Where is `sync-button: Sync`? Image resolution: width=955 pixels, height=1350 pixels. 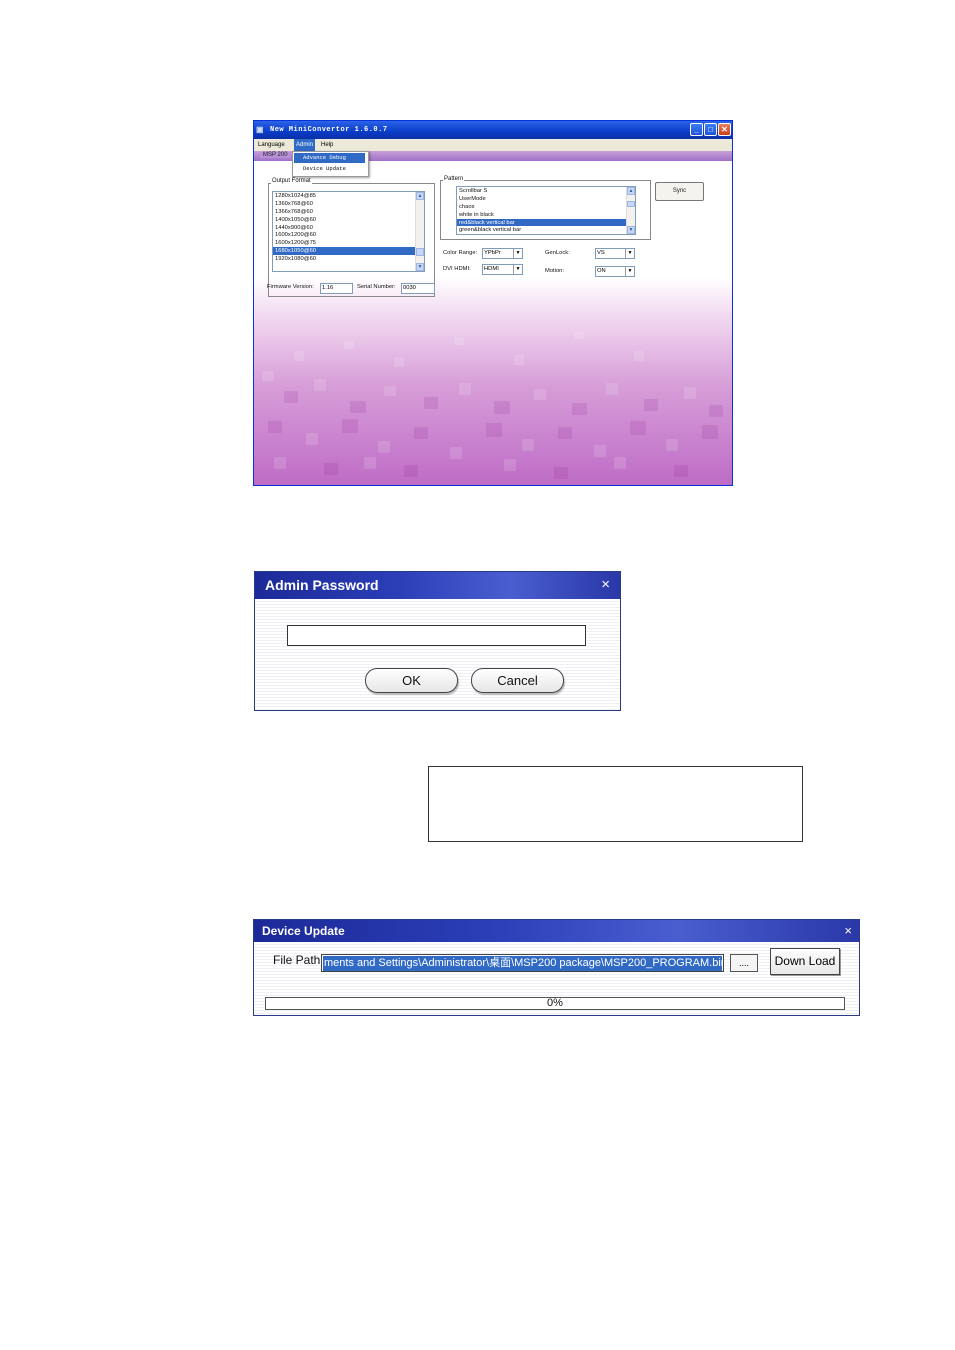
sync-button: Sync is located at coordinates (679, 191).